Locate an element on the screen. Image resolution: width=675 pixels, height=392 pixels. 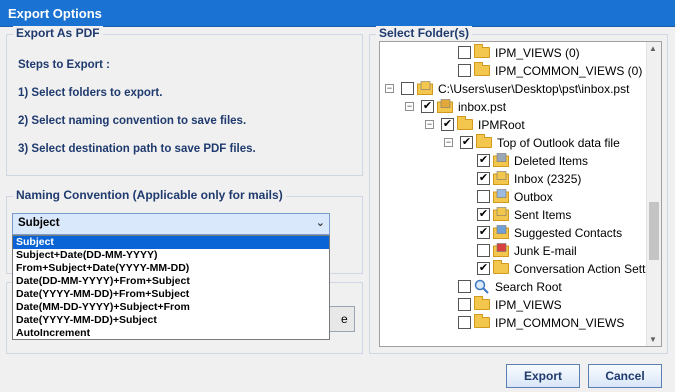
tree-item: Inbox (2325) is located at coordinates (520, 179).